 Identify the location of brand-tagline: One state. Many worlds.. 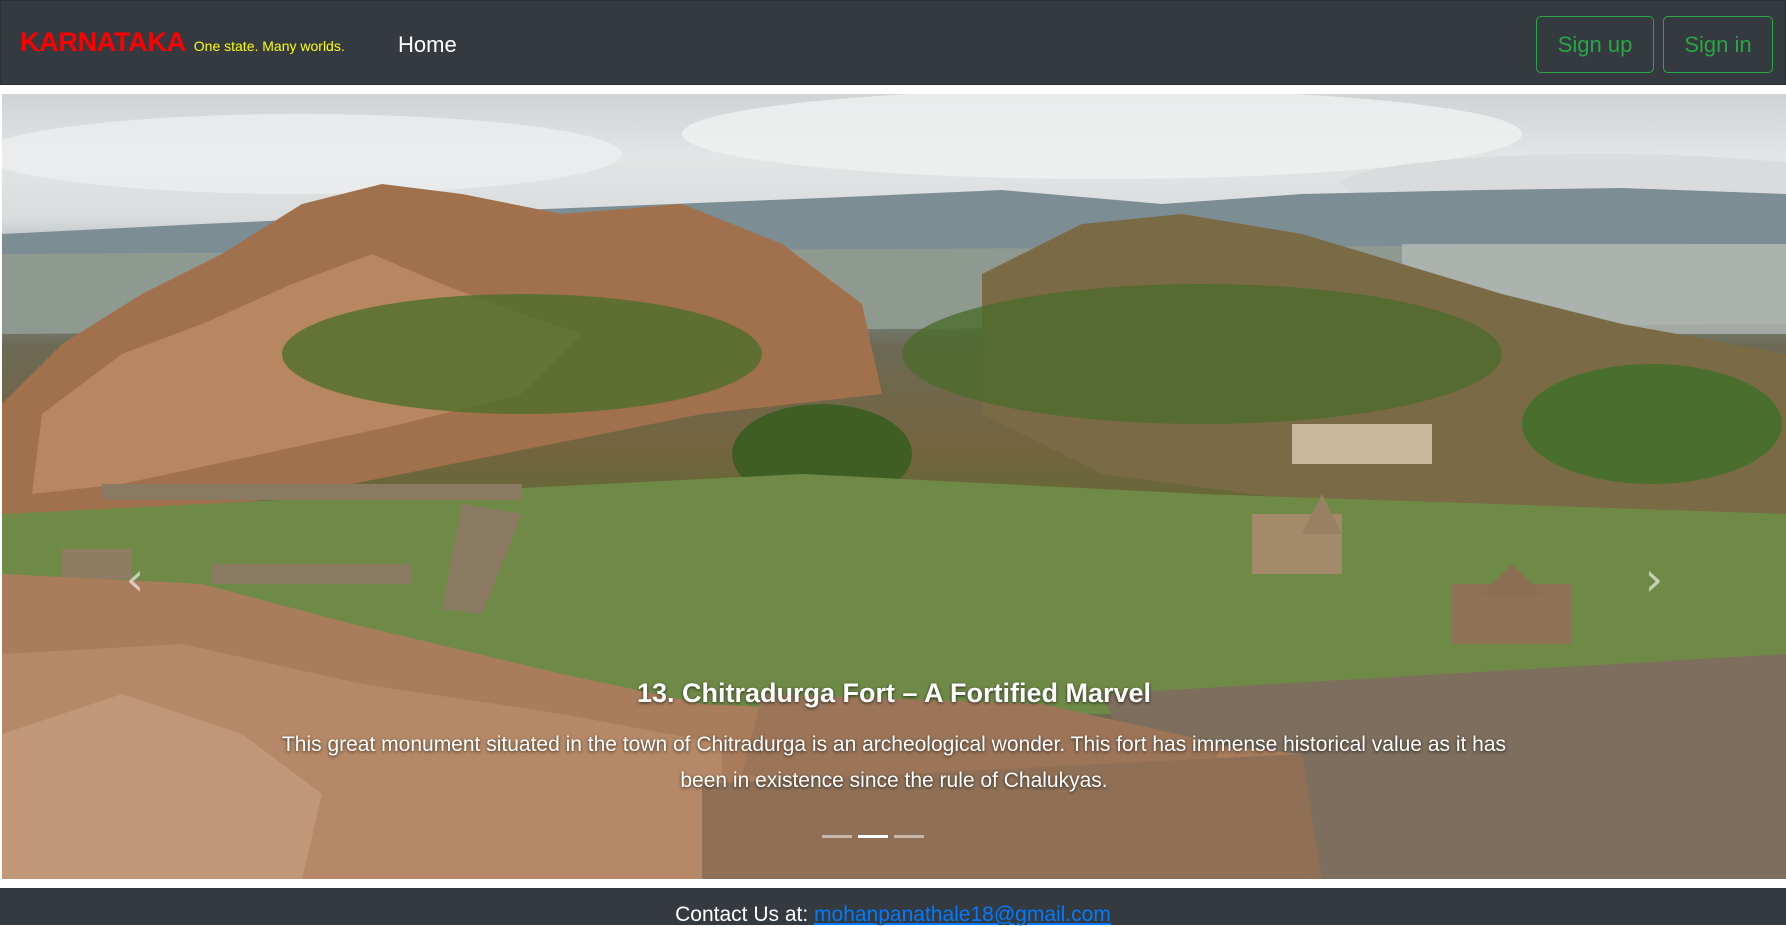
(269, 46).